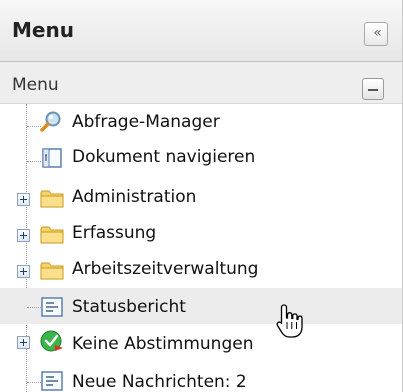 The width and height of the screenshot is (403, 392). What do you see at coordinates (43, 30) in the screenshot?
I see `panel-title: Menu` at bounding box center [43, 30].